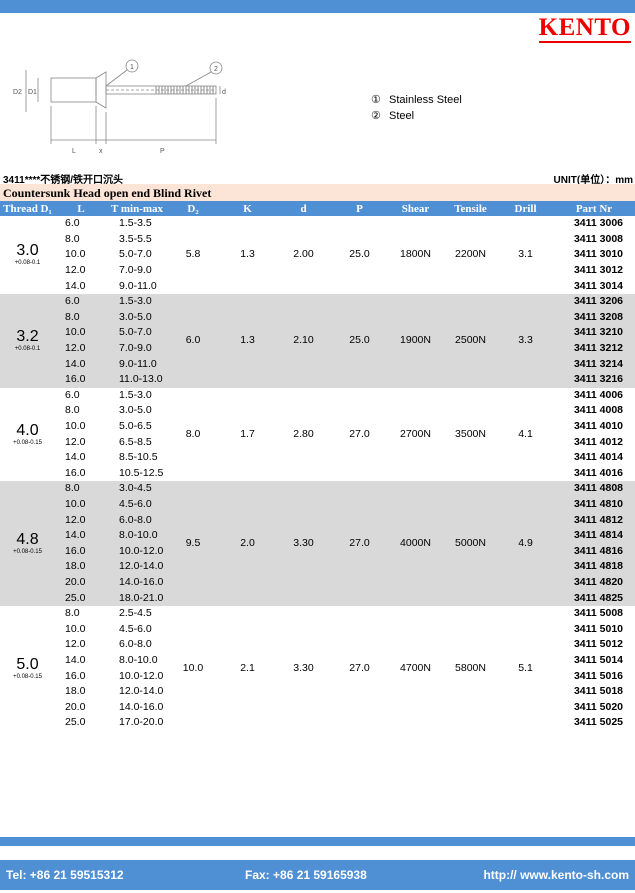 The image size is (635, 893). Describe the element at coordinates (415, 543) in the screenshot. I see `shear-cell: 4000N` at that location.